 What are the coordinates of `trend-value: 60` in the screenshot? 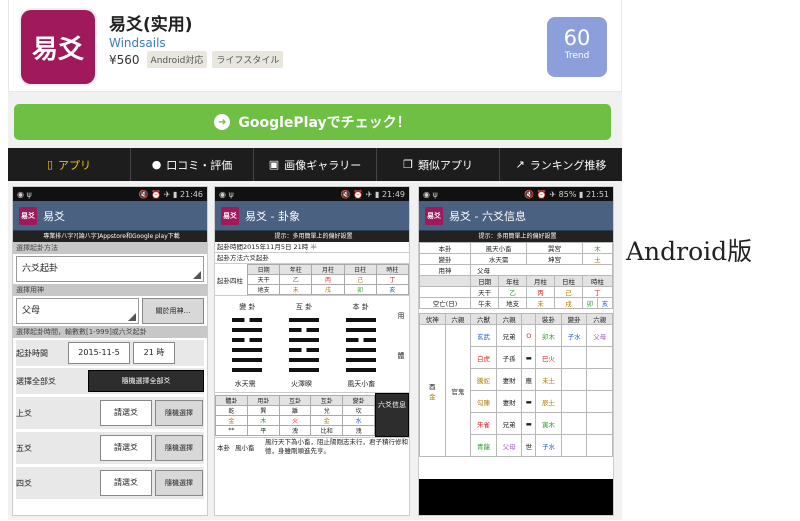 It's located at (577, 38).